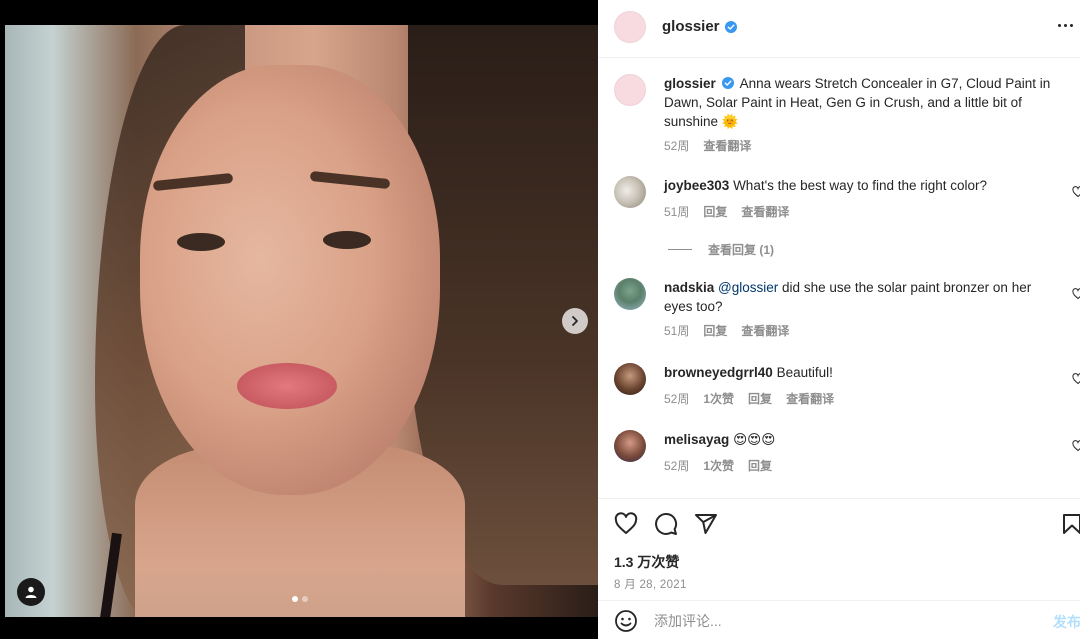 This screenshot has width=1080, height=639. I want to click on header-user: glossier, so click(699, 26).